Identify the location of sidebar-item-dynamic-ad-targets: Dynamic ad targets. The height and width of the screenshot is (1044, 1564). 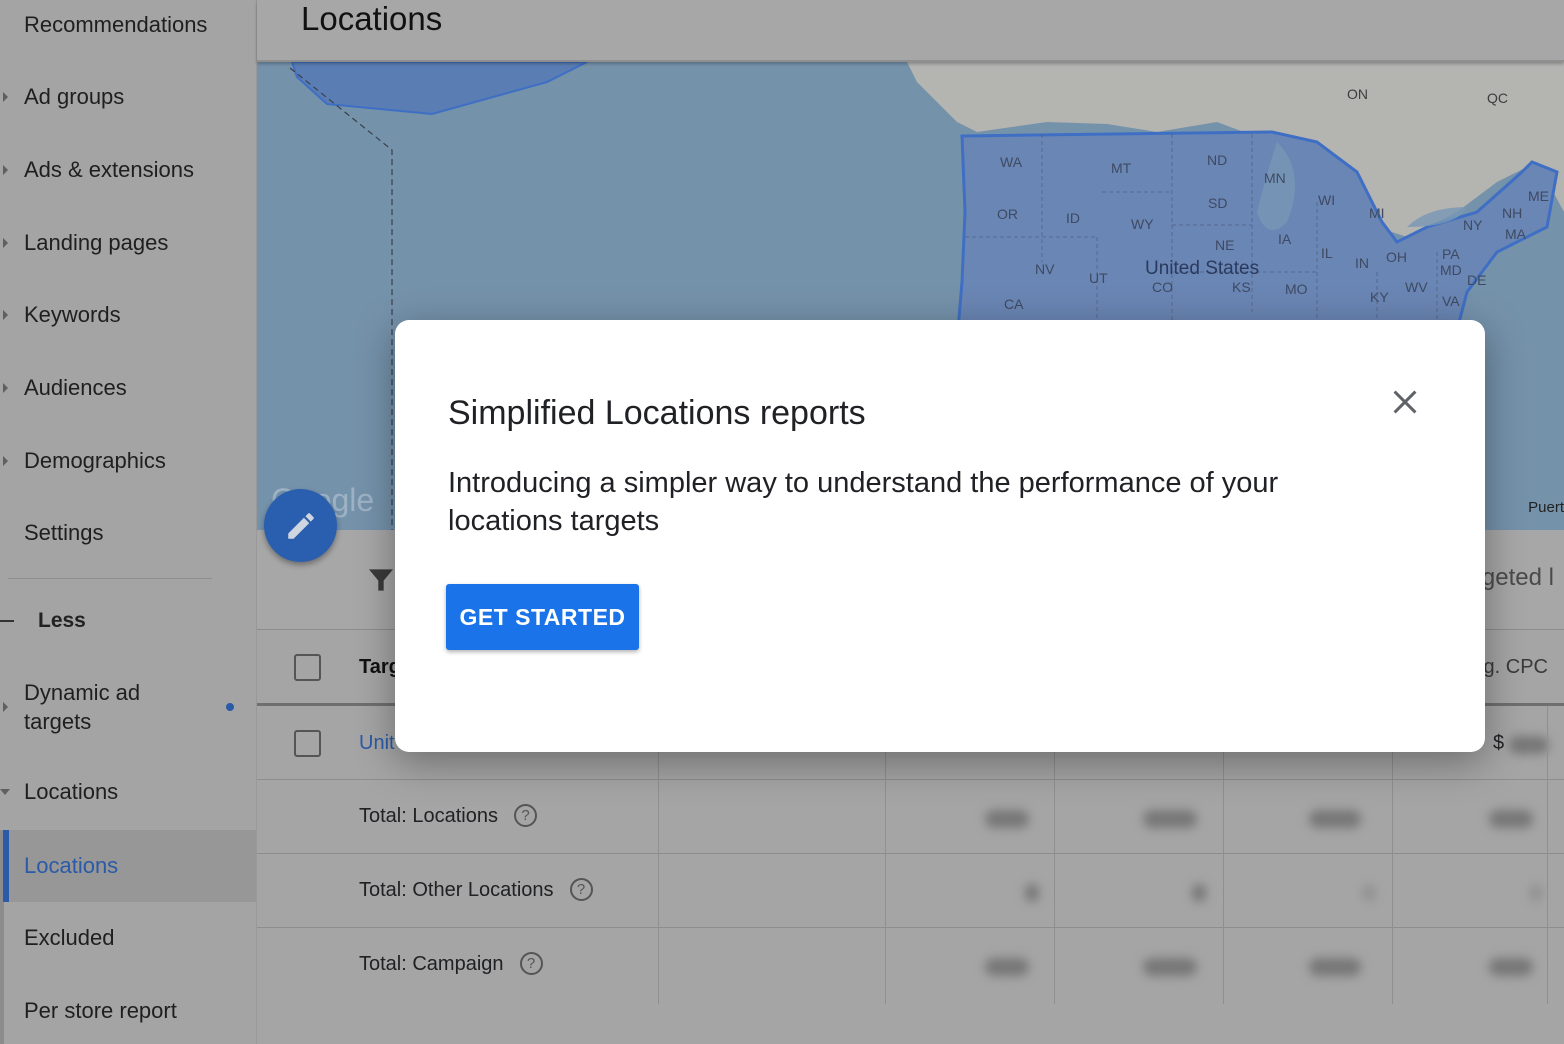
(128, 707).